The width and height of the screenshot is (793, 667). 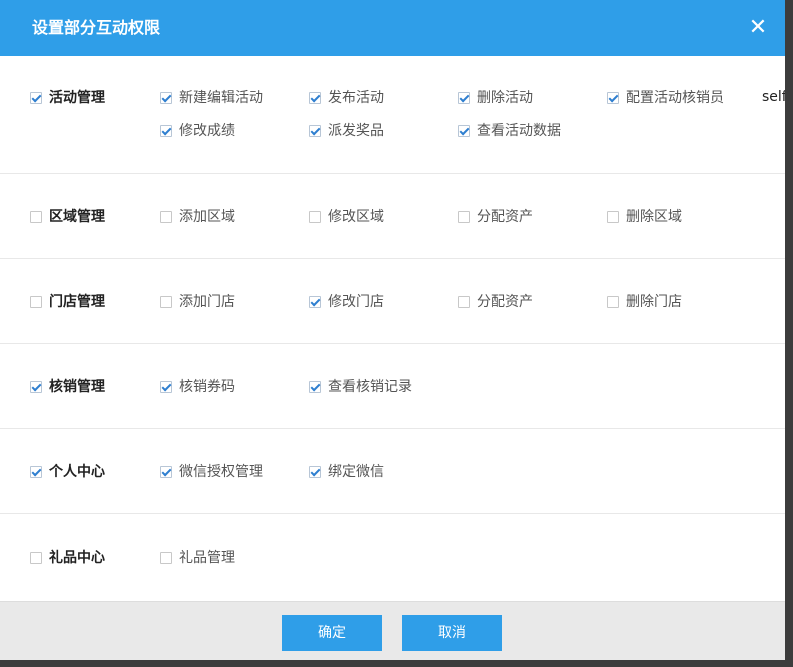 What do you see at coordinates (519, 131) in the screenshot?
I see `permission-label: 查看活动数据` at bounding box center [519, 131].